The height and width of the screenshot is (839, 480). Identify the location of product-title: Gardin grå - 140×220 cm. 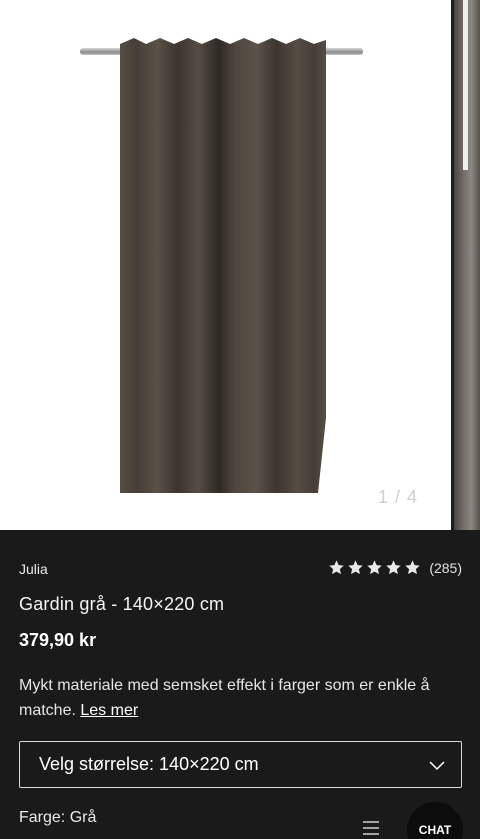
(122, 604).